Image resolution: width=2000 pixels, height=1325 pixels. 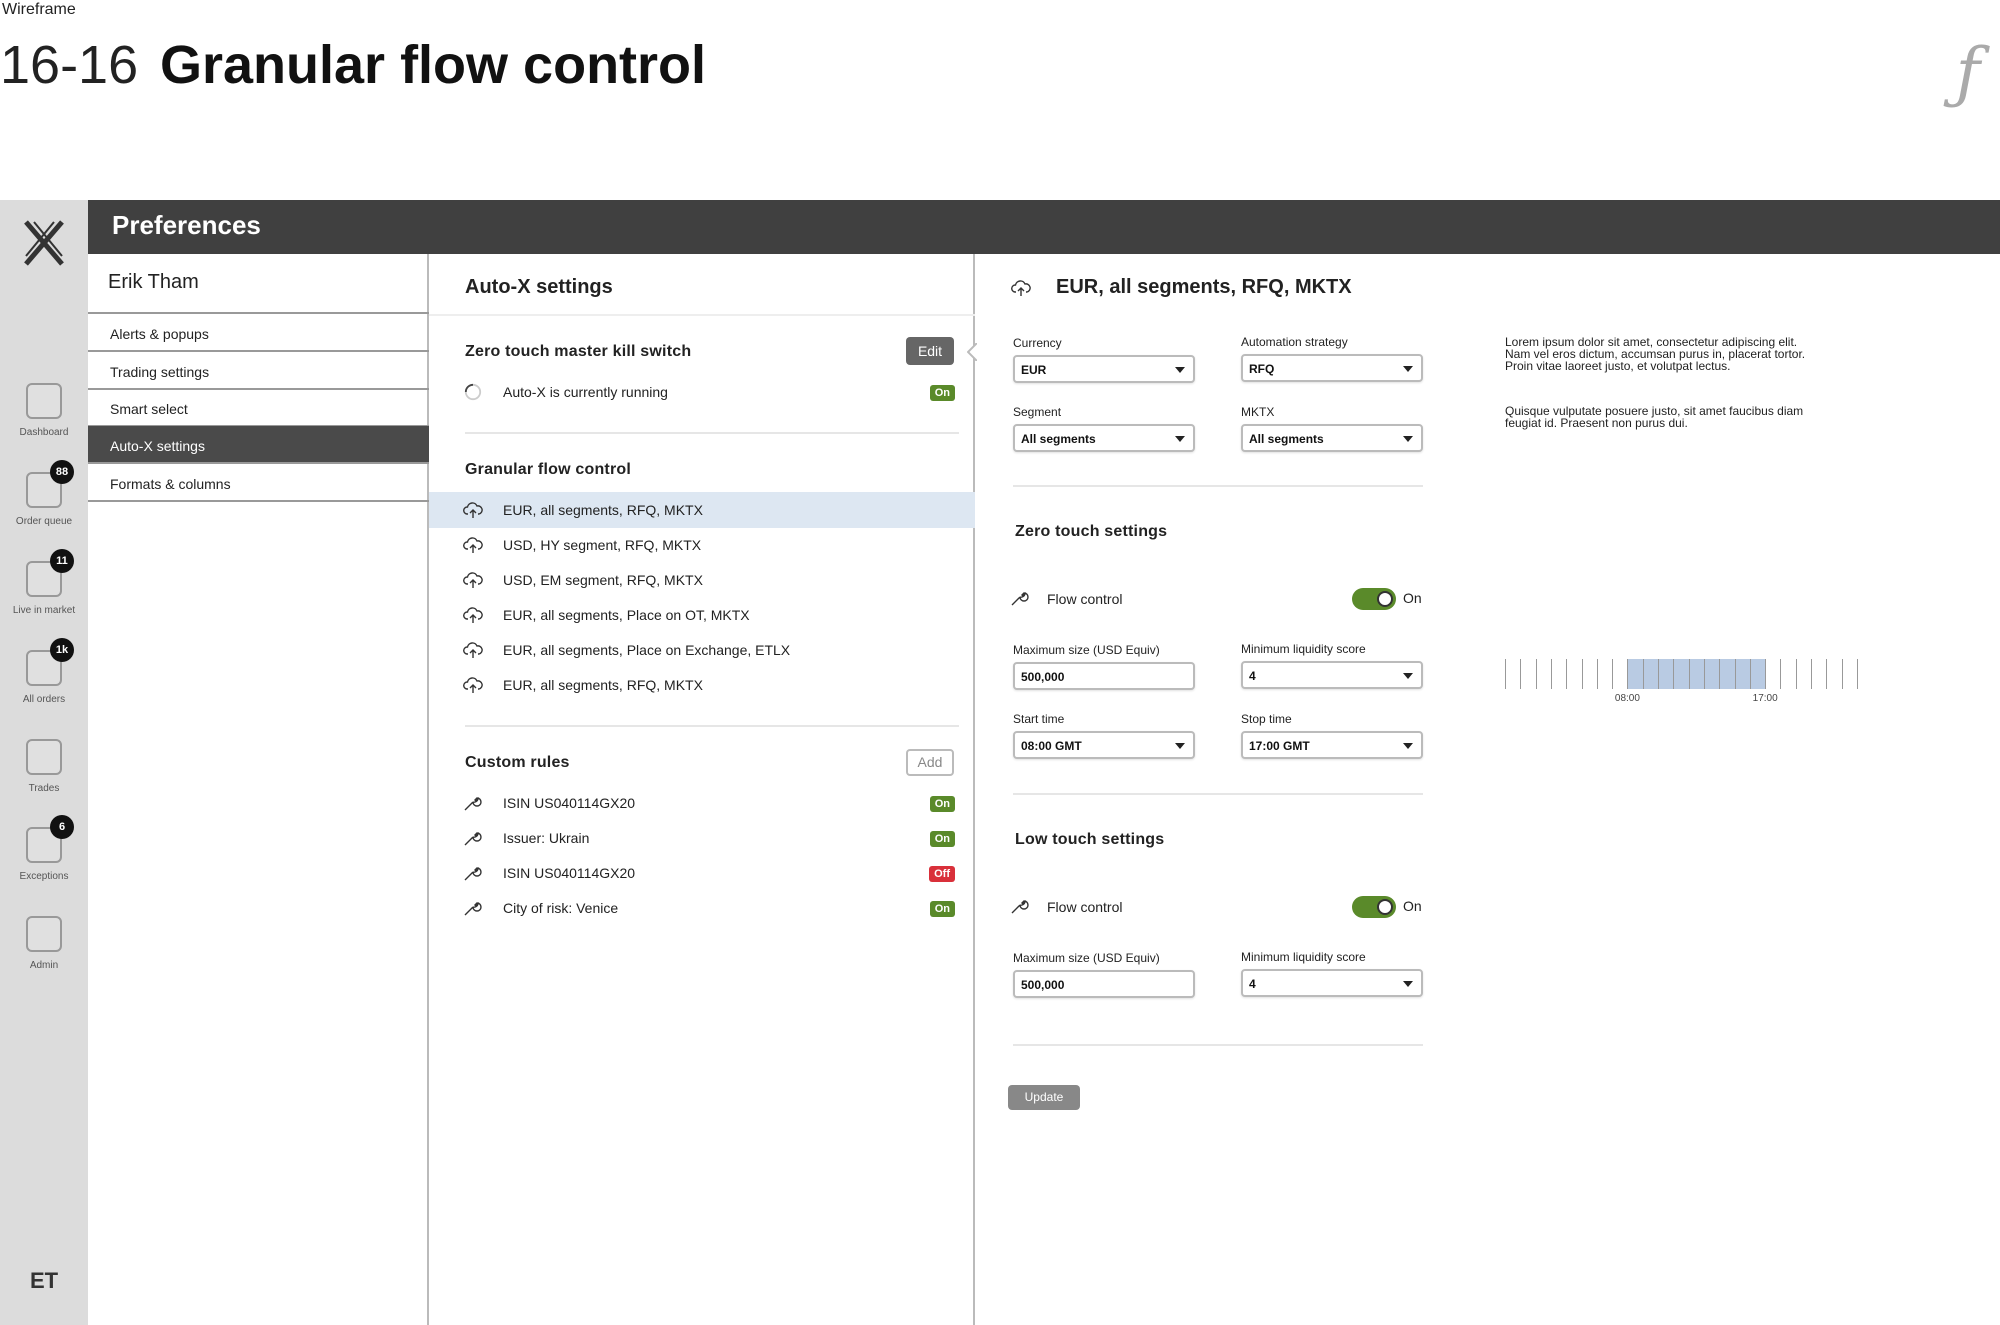 What do you see at coordinates (44, 688) in the screenshot?
I see `rail-item-all-orders: 1k All orders` at bounding box center [44, 688].